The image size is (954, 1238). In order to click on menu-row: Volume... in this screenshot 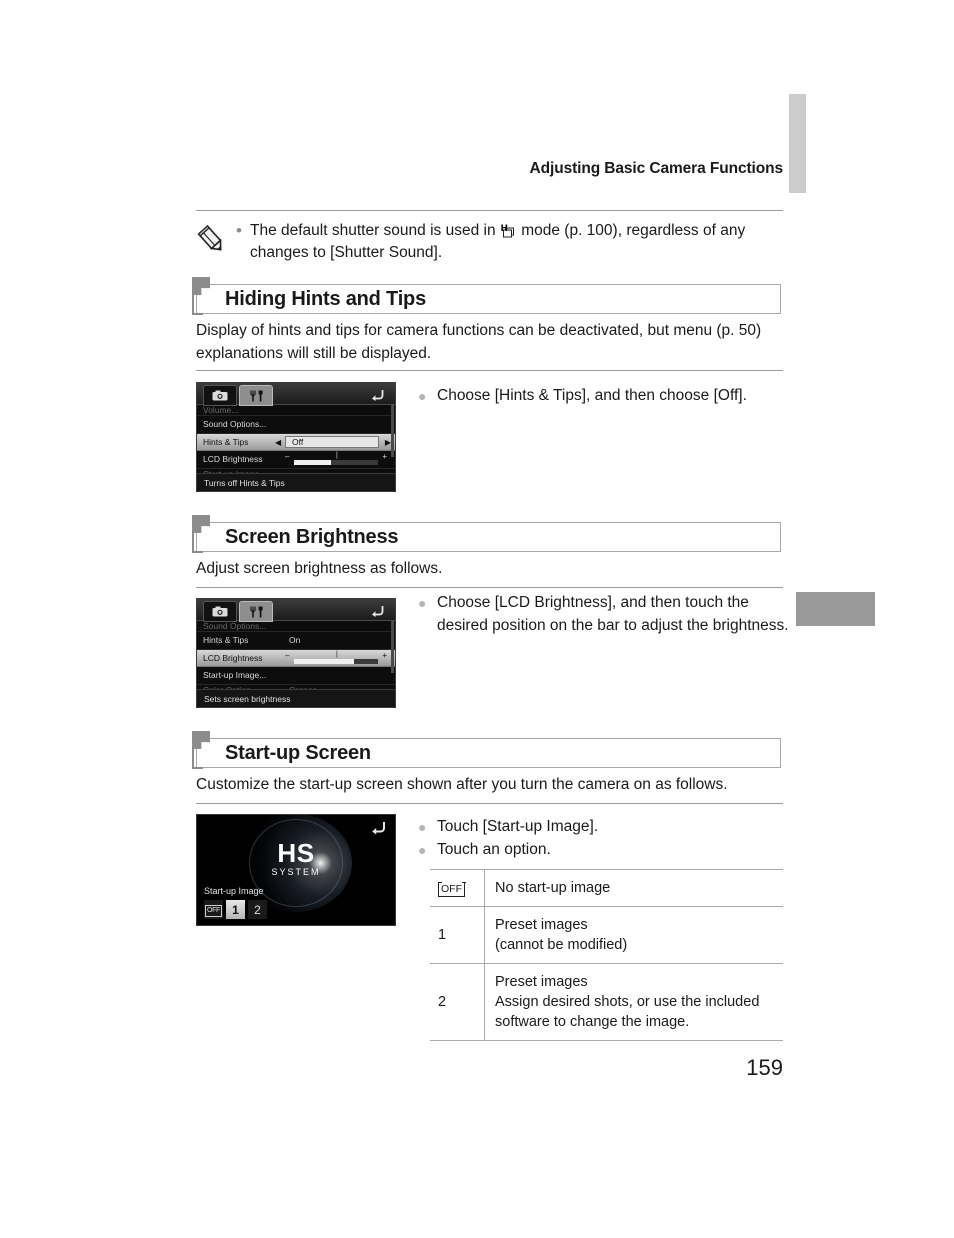, I will do `click(296, 410)`.